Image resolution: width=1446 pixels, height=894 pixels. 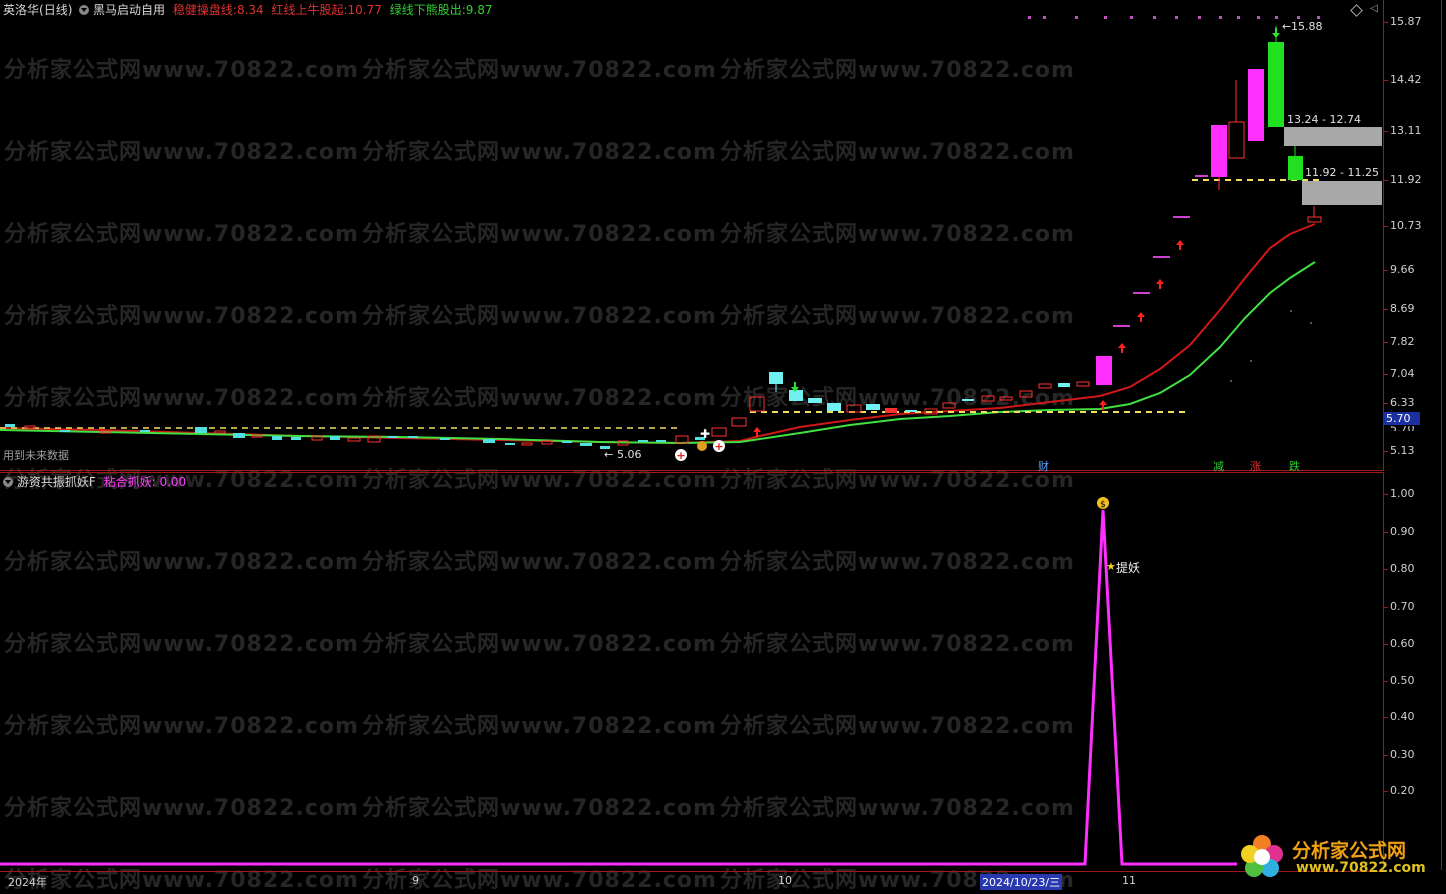 What do you see at coordinates (1402, 269) in the screenshot?
I see `price-tick: 9.66` at bounding box center [1402, 269].